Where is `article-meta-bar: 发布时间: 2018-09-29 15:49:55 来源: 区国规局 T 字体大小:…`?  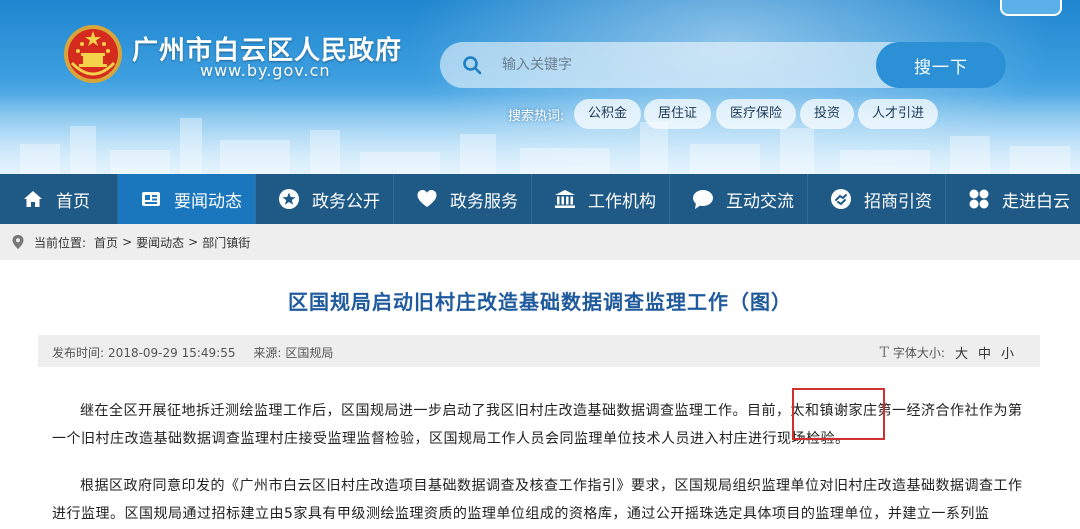
article-meta-bar: 发布时间: 2018-09-29 15:49:55 来源: 区国规局 T 字体大小:… is located at coordinates (539, 351).